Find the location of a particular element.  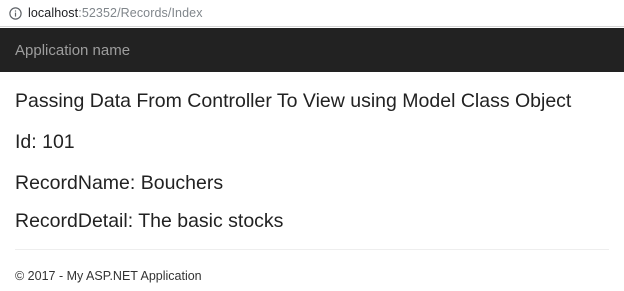

url-path: :52352/Records/Index is located at coordinates (140, 13).